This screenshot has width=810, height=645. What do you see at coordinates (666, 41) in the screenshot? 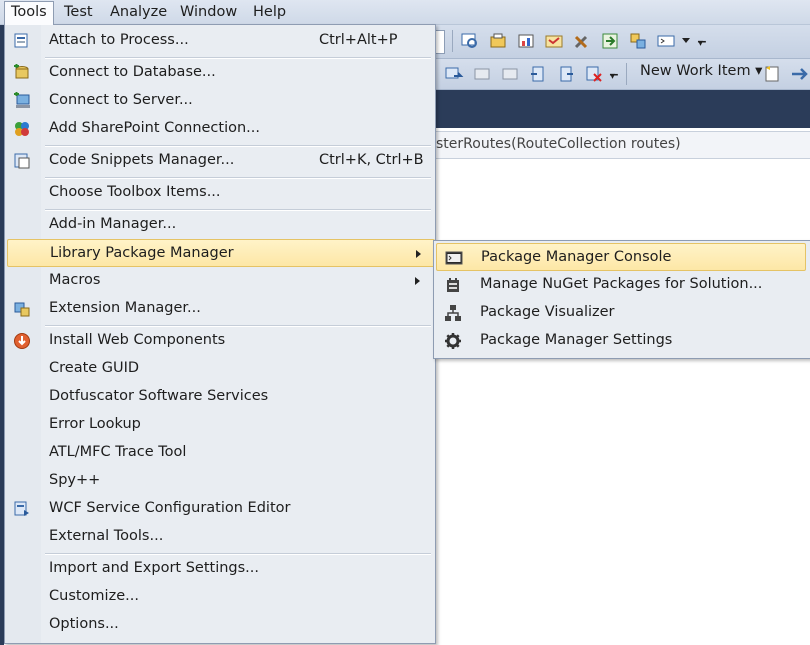
I see `command-window-icon` at bounding box center [666, 41].